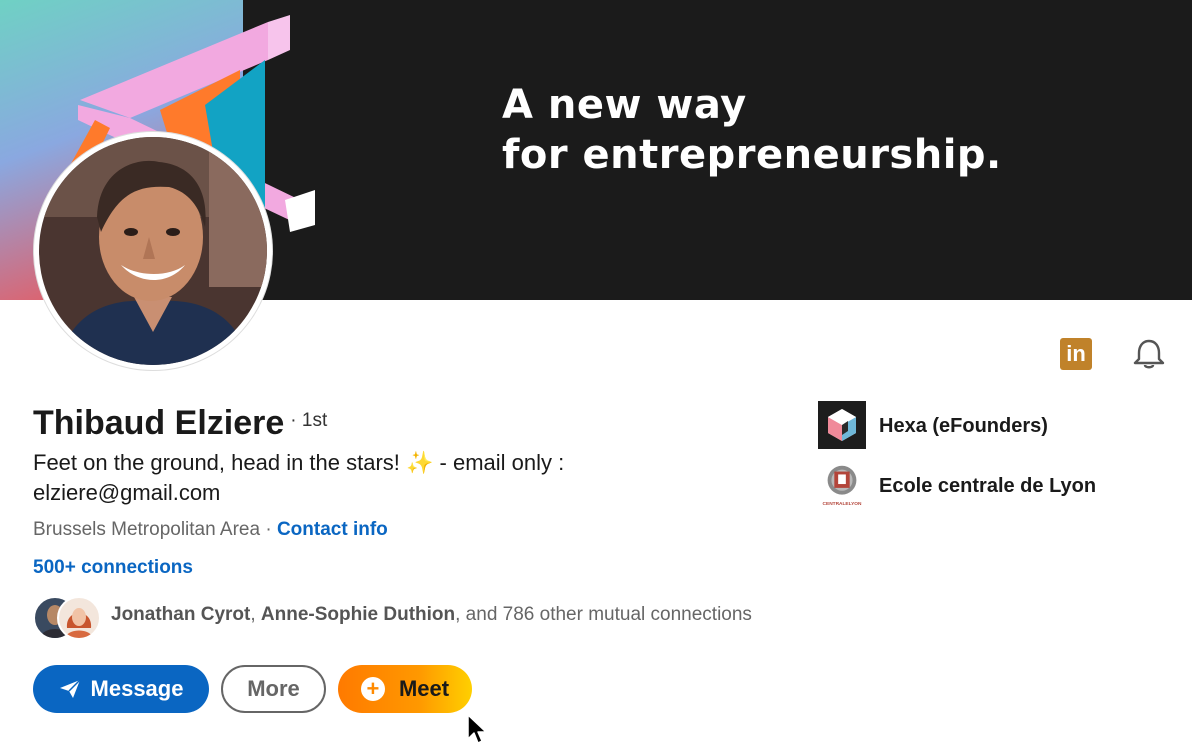  What do you see at coordinates (842, 425) in the screenshot?
I see `hexa-logo-icon` at bounding box center [842, 425].